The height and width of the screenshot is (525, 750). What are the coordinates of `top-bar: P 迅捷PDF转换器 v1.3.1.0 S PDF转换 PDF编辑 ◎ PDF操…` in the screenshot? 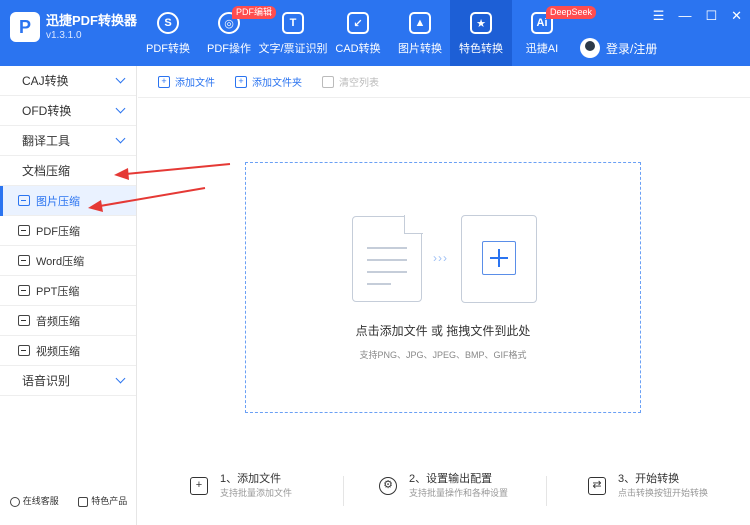 It's located at (375, 33).